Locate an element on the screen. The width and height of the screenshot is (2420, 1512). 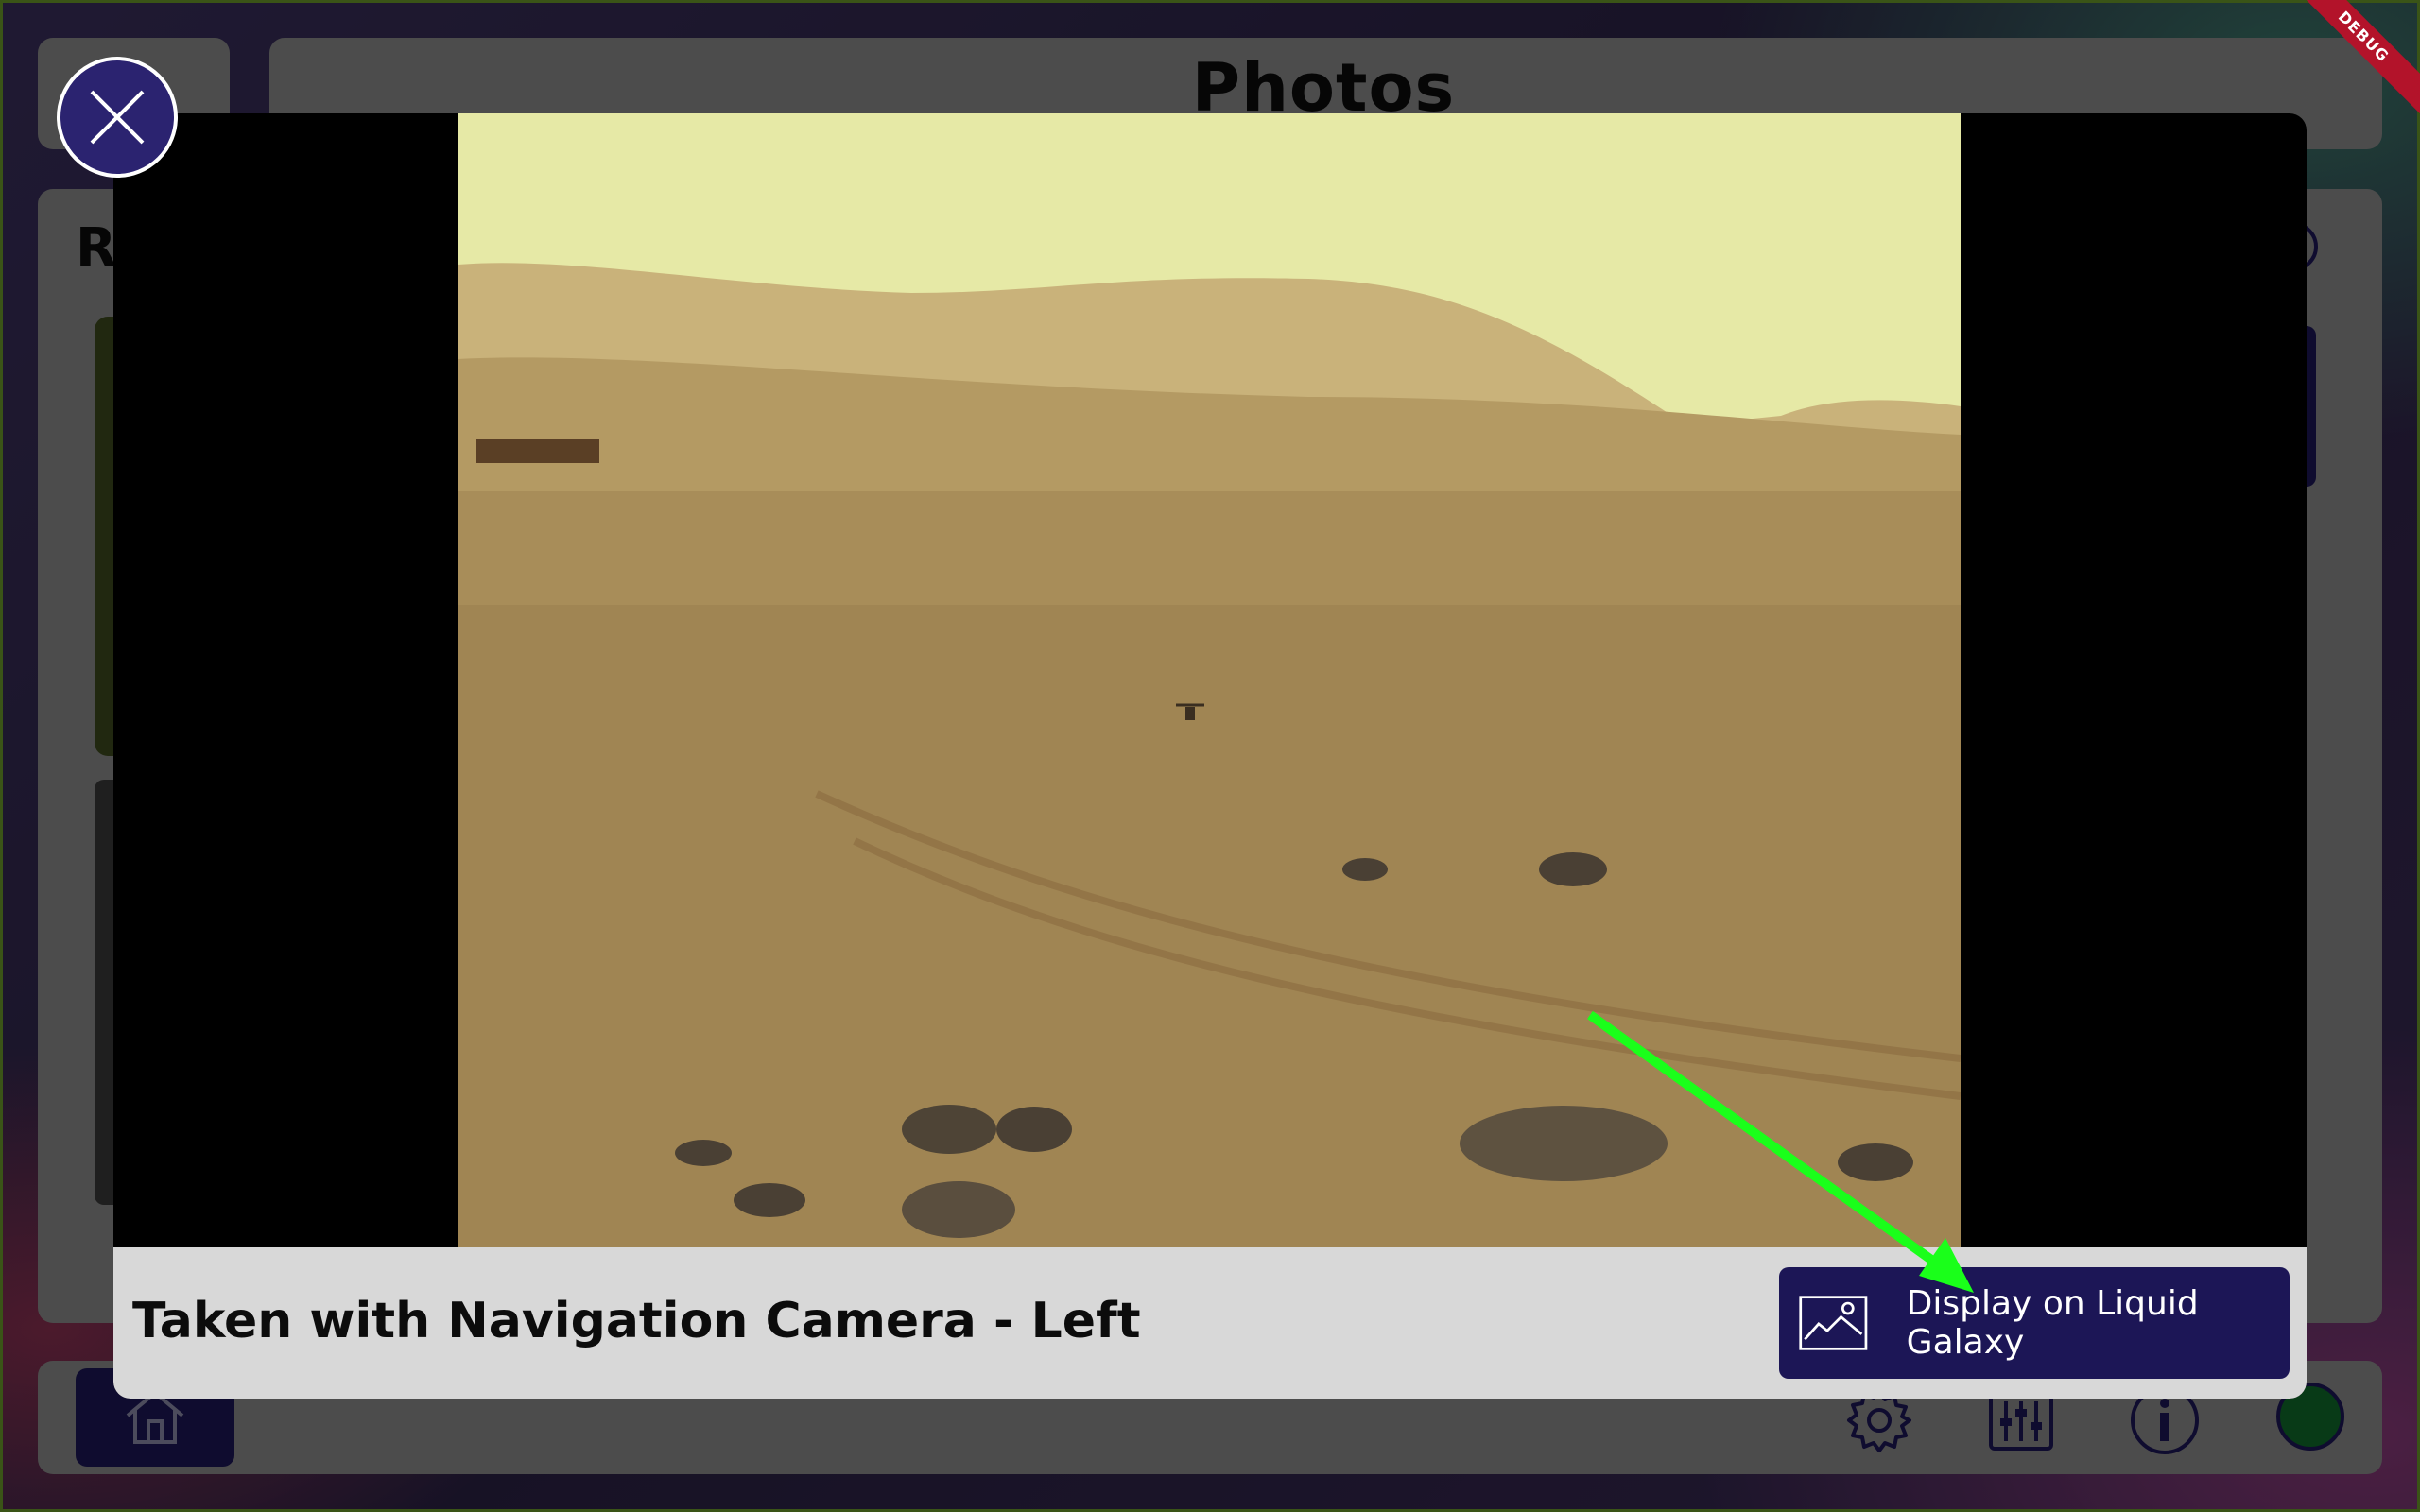
image-icon is located at coordinates (1833, 1323).